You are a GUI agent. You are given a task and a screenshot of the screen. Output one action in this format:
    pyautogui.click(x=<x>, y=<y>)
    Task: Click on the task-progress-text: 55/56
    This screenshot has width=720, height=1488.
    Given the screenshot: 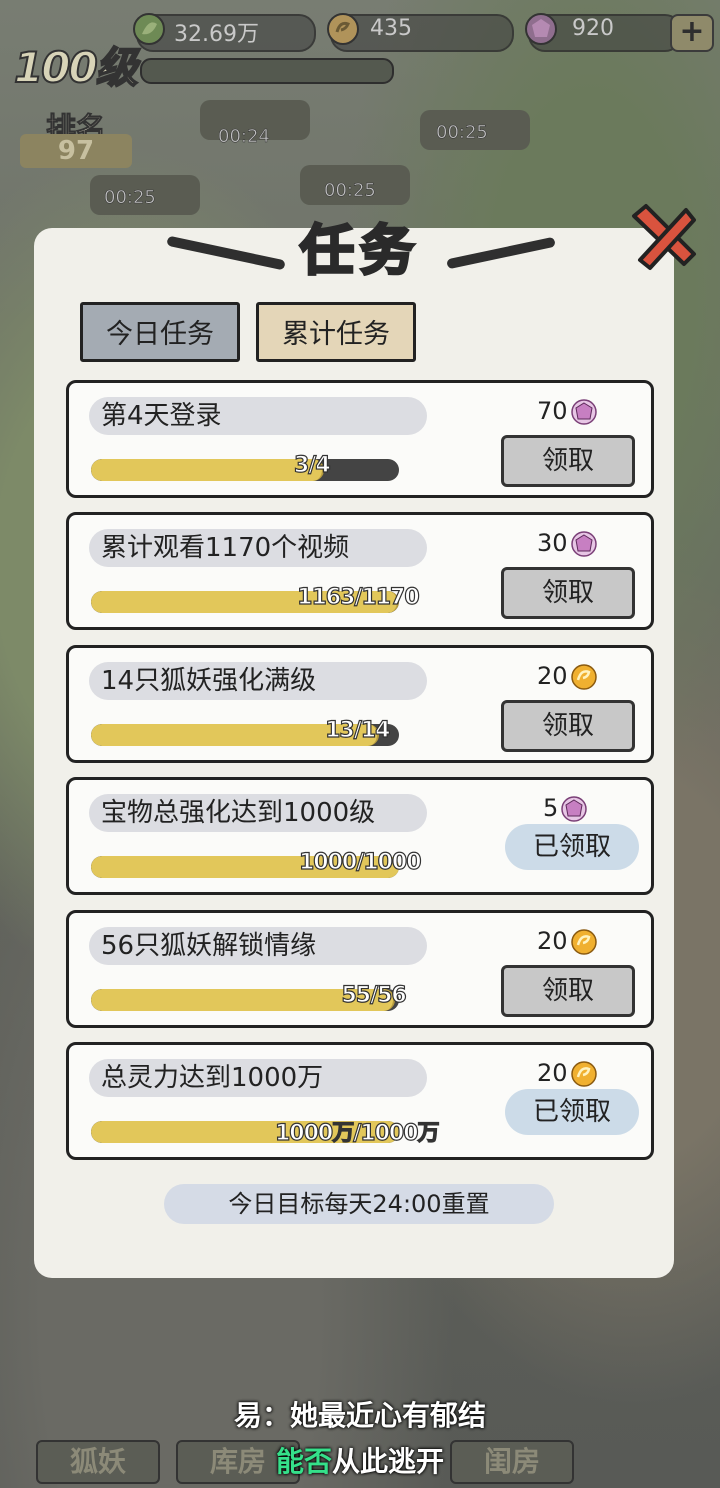 What is the action you would take?
    pyautogui.click(x=374, y=995)
    